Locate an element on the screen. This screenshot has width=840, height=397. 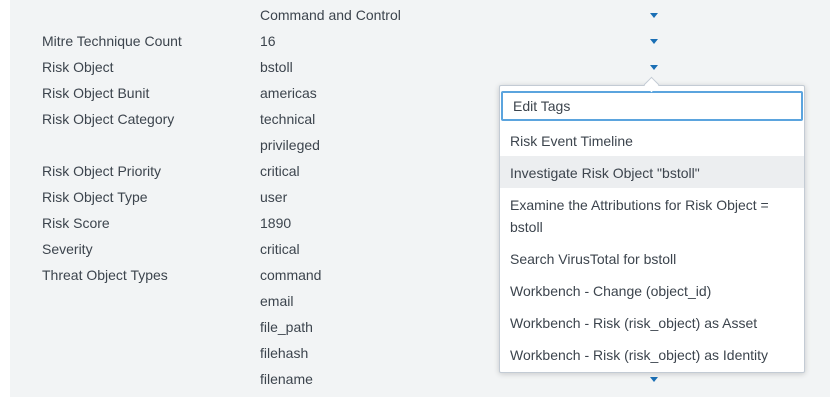
field-value: americas is located at coordinates (288, 93).